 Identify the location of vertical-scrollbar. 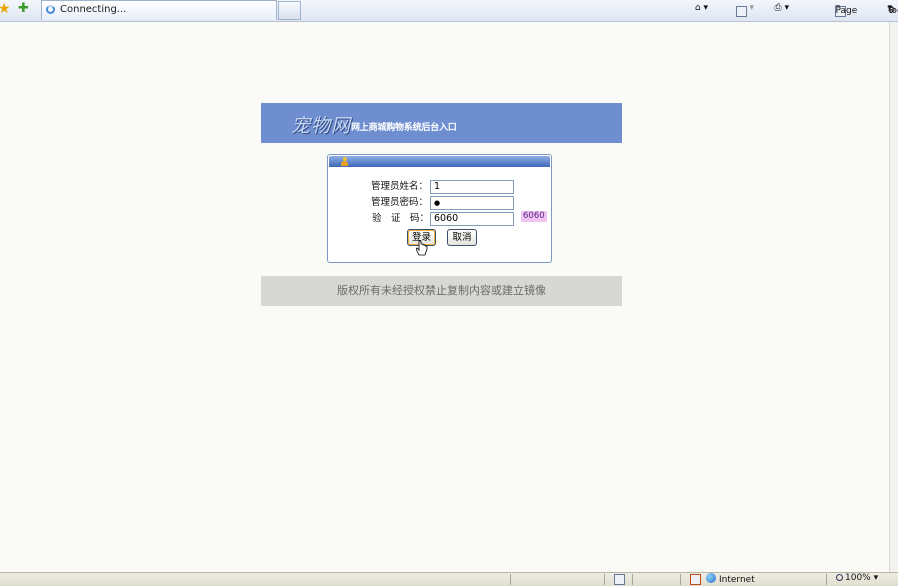
(893, 297).